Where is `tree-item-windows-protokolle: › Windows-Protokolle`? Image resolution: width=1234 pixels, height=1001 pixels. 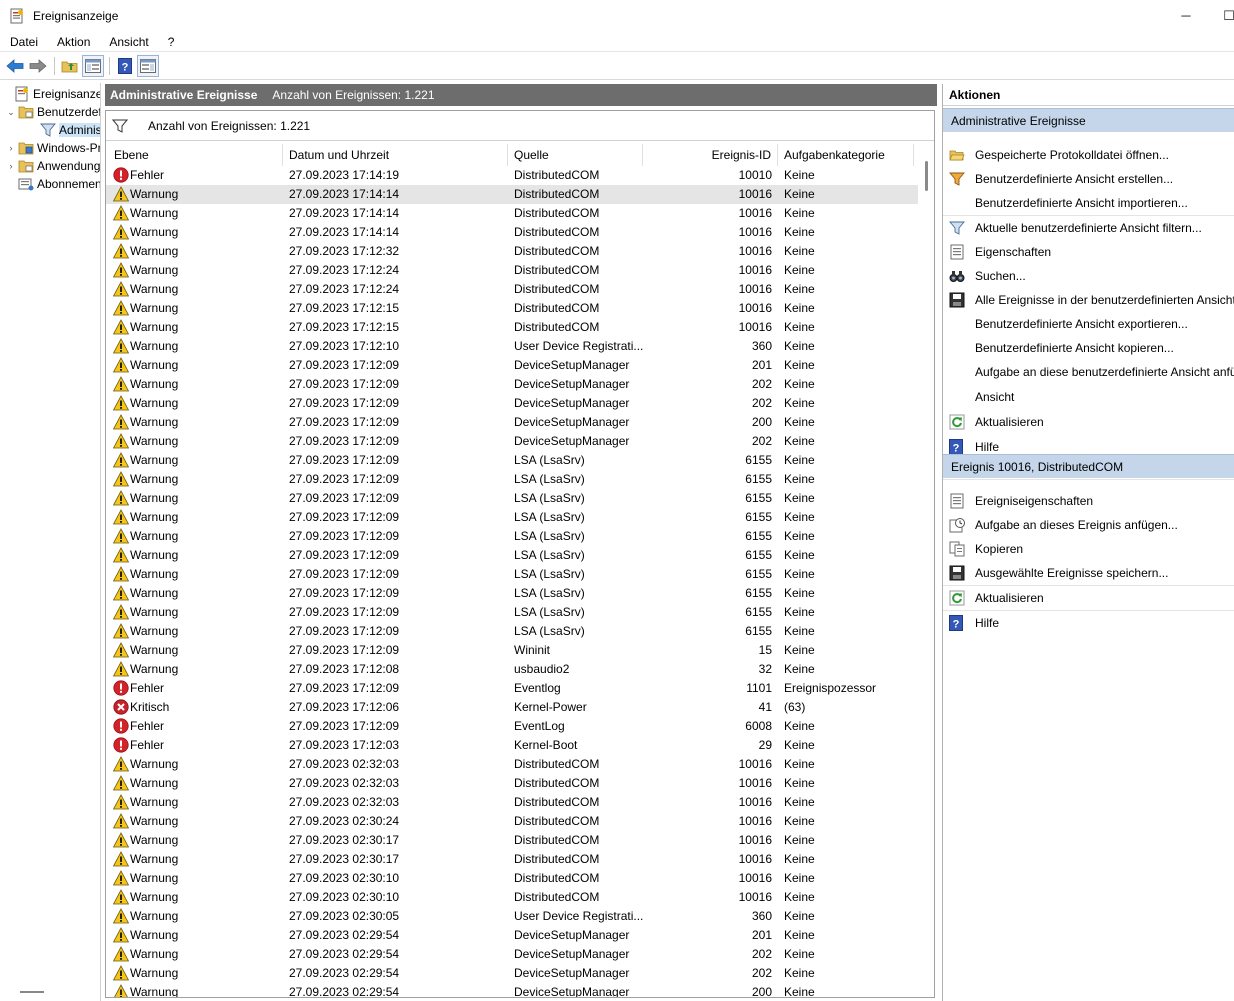
tree-item-windows-protokolle: › Windows-Protokolle is located at coordinates (53, 148).